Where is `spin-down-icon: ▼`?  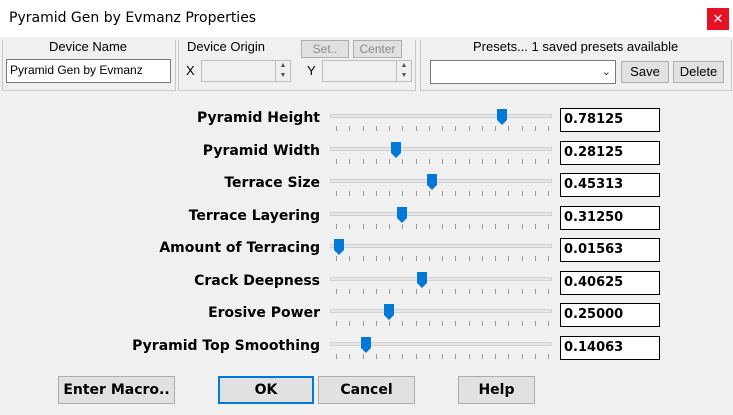 spin-down-icon: ▼ is located at coordinates (283, 75).